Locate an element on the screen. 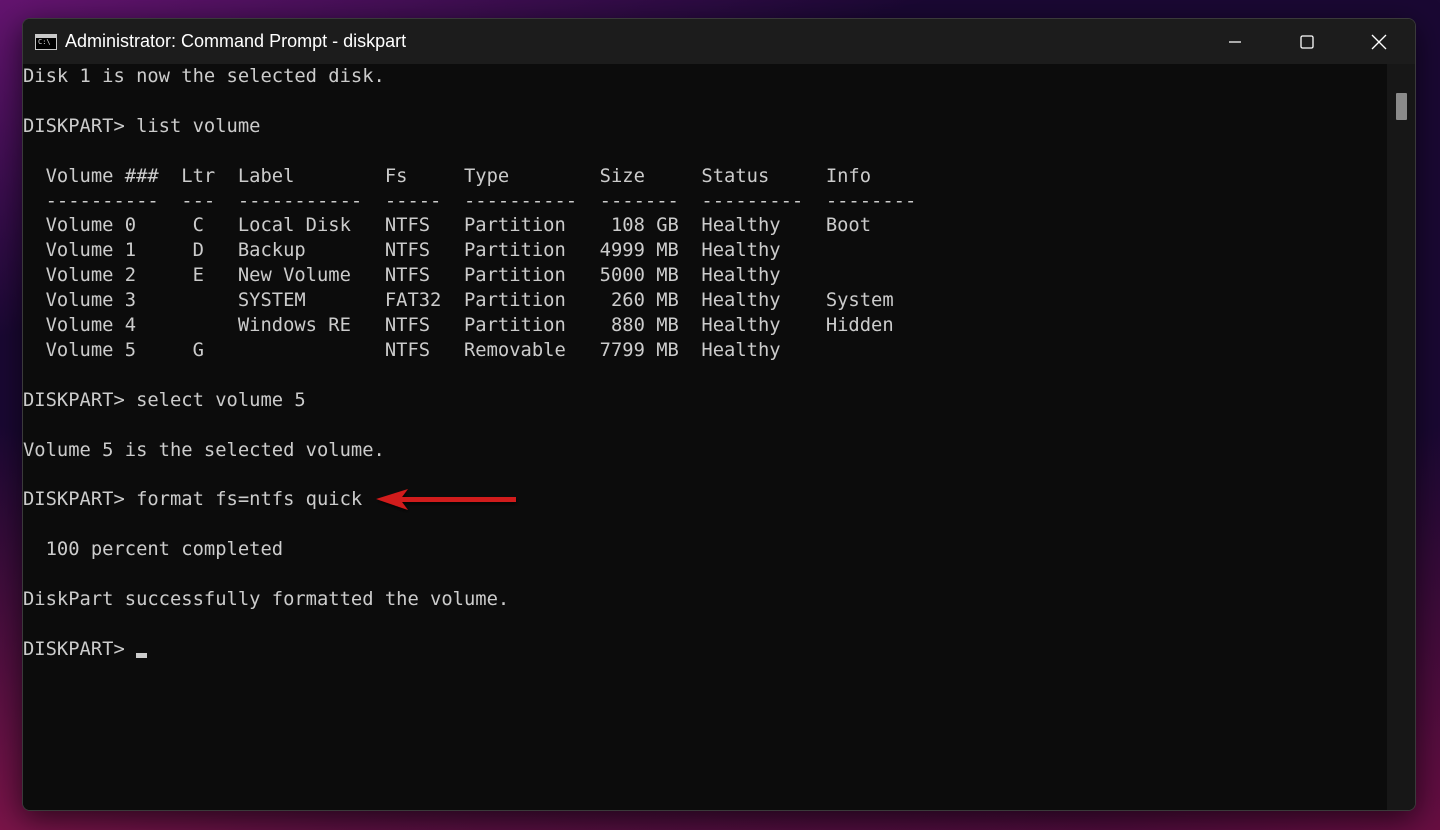  minimize-icon is located at coordinates (1235, 41).